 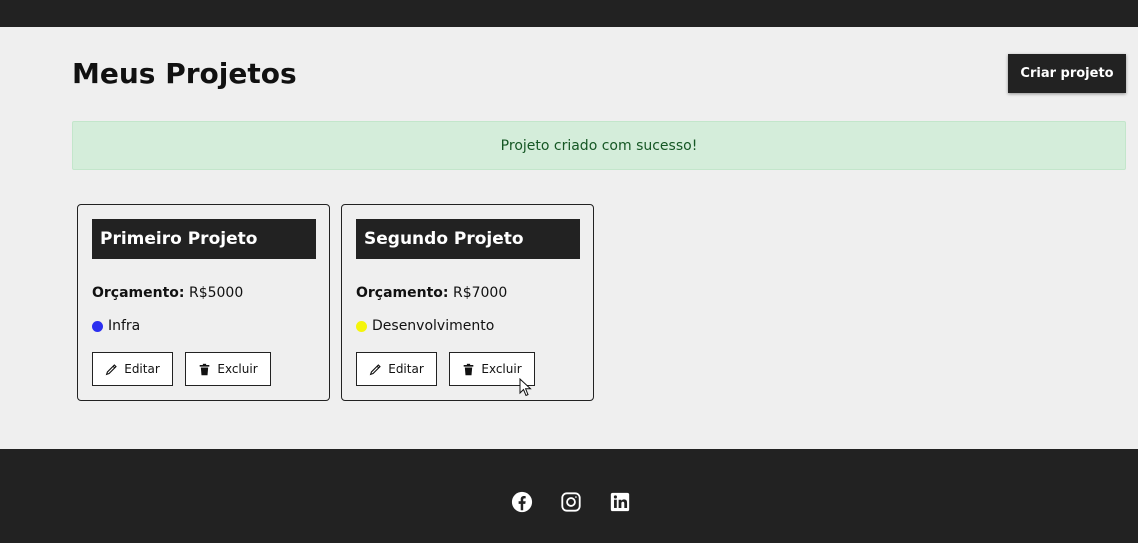 I want to click on project-budget: Orçamento: R$5000, so click(x=167, y=293).